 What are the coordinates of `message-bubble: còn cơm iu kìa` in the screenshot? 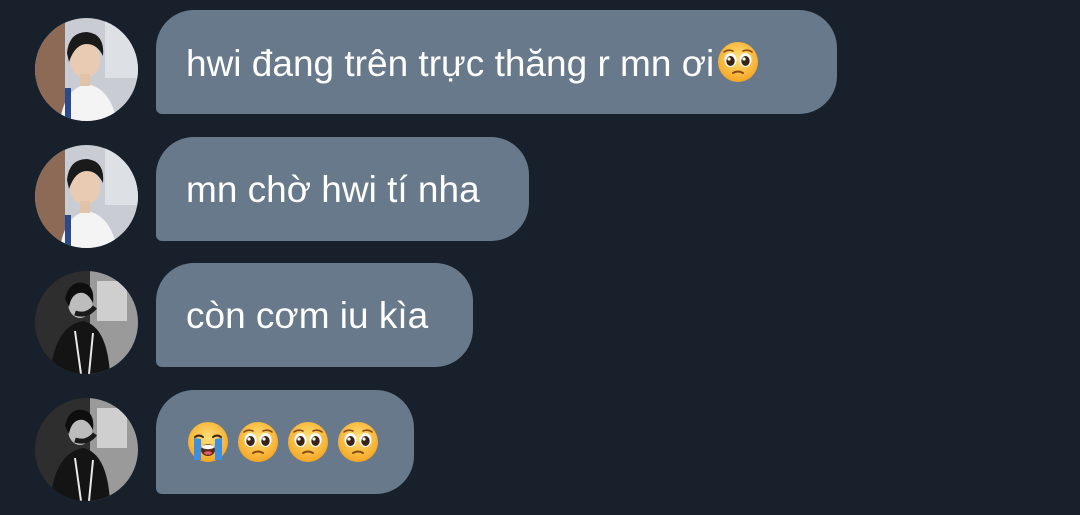 It's located at (314, 315).